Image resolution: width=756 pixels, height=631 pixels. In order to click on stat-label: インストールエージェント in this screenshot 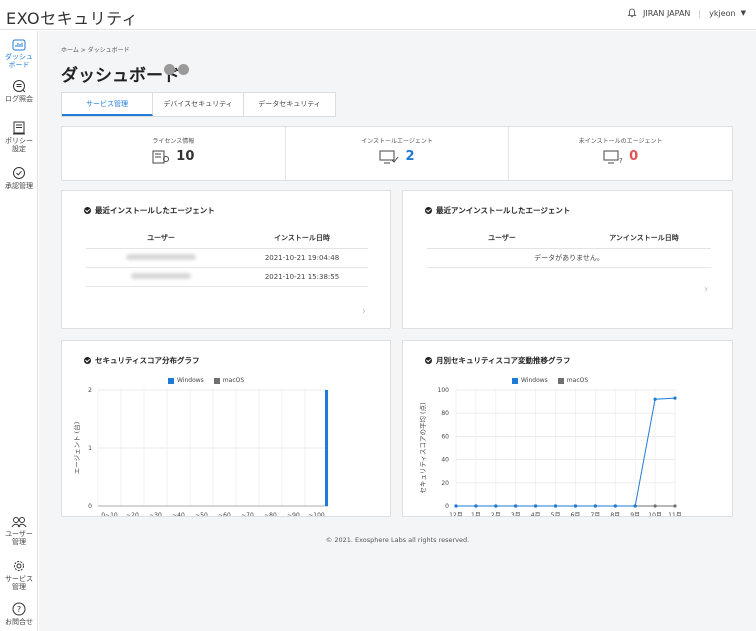, I will do `click(397, 141)`.